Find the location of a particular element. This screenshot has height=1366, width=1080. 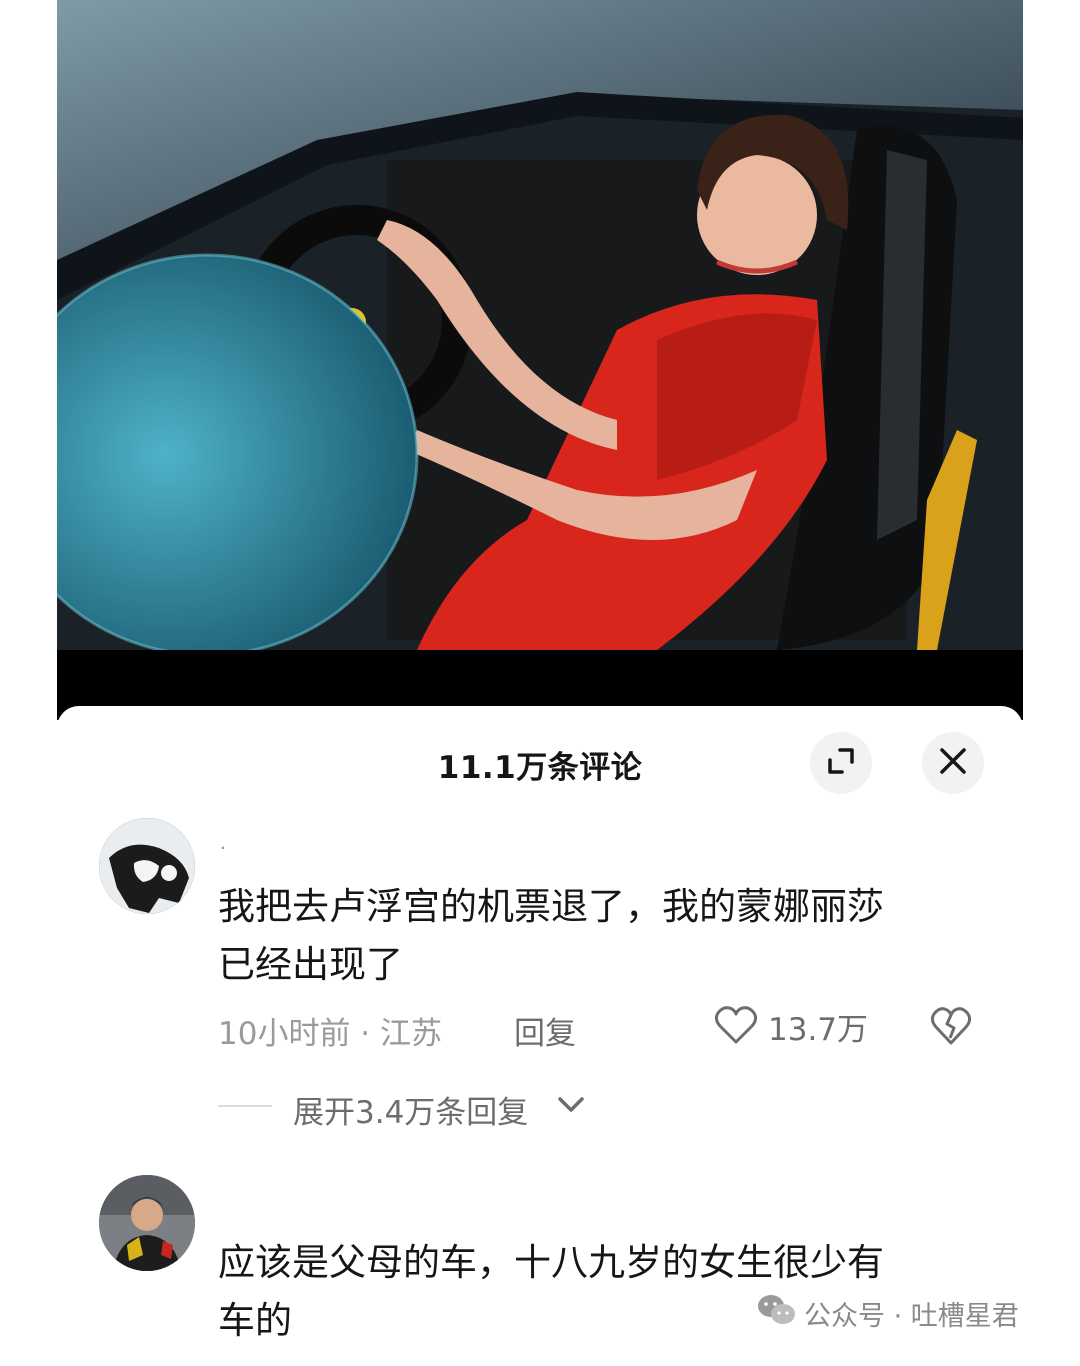

dislike-button is located at coordinates (951, 1028).